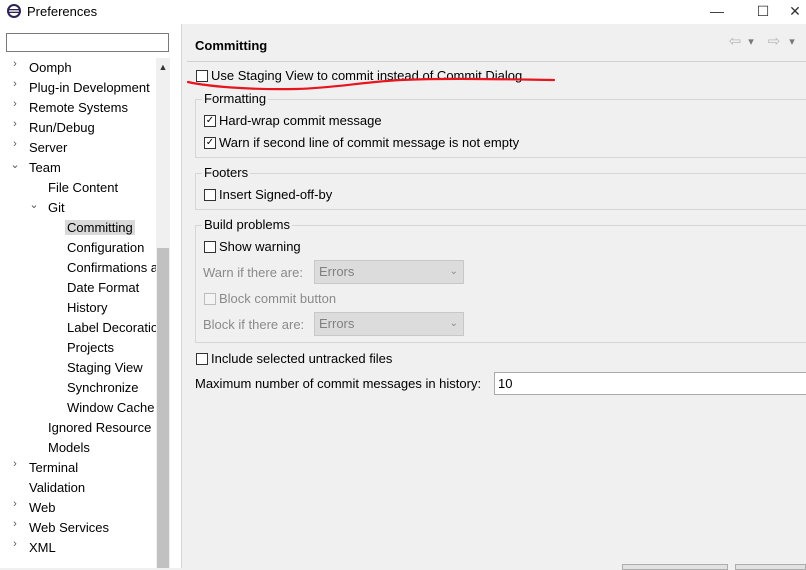  What do you see at coordinates (496, 61) in the screenshot?
I see `title-separator` at bounding box center [496, 61].